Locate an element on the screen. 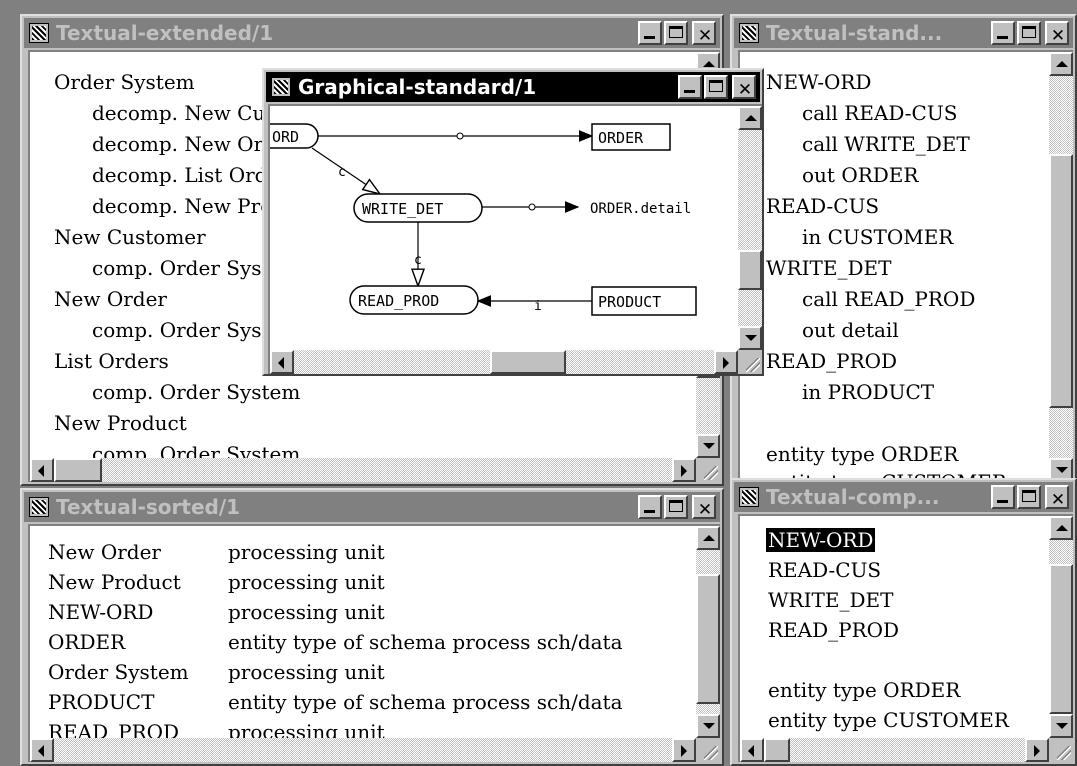 The image size is (1077, 766). edge-call-read-prod: c is located at coordinates (418, 254).